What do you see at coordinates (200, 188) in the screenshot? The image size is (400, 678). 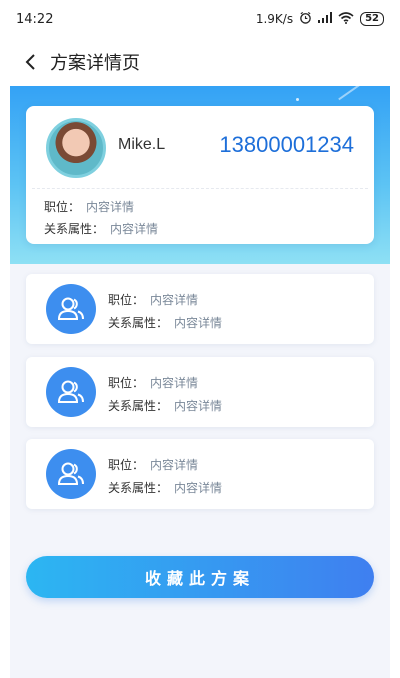 I see `divider` at bounding box center [200, 188].